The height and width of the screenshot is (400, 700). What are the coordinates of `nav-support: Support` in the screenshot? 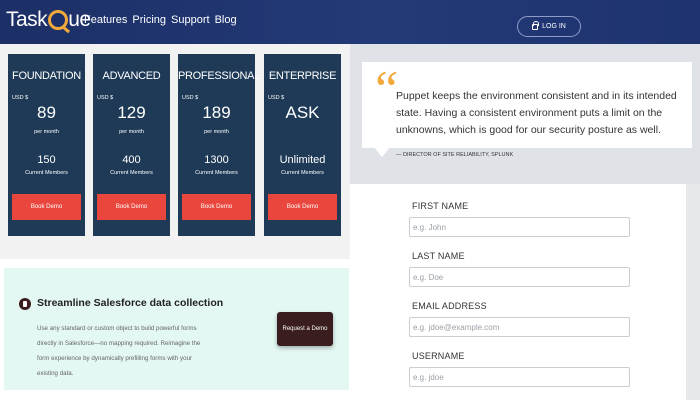 It's located at (190, 20).